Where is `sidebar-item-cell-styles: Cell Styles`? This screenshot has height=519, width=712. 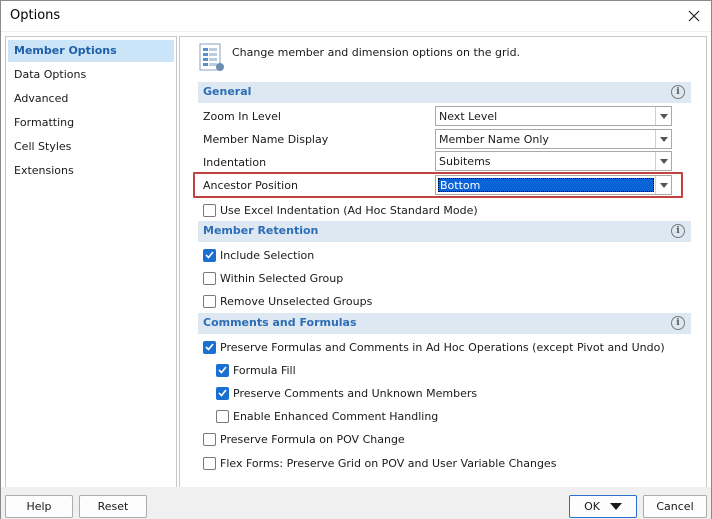 sidebar-item-cell-styles: Cell Styles is located at coordinates (91, 147).